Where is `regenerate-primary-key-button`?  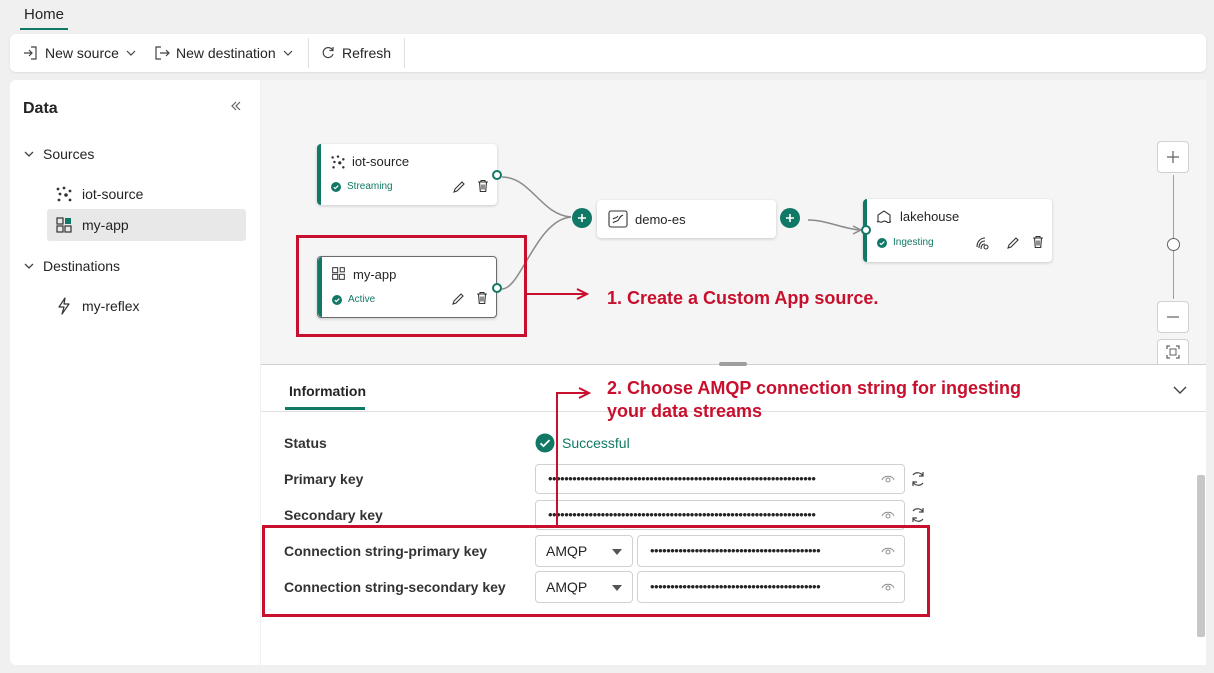
regenerate-primary-key-button is located at coordinates (918, 479).